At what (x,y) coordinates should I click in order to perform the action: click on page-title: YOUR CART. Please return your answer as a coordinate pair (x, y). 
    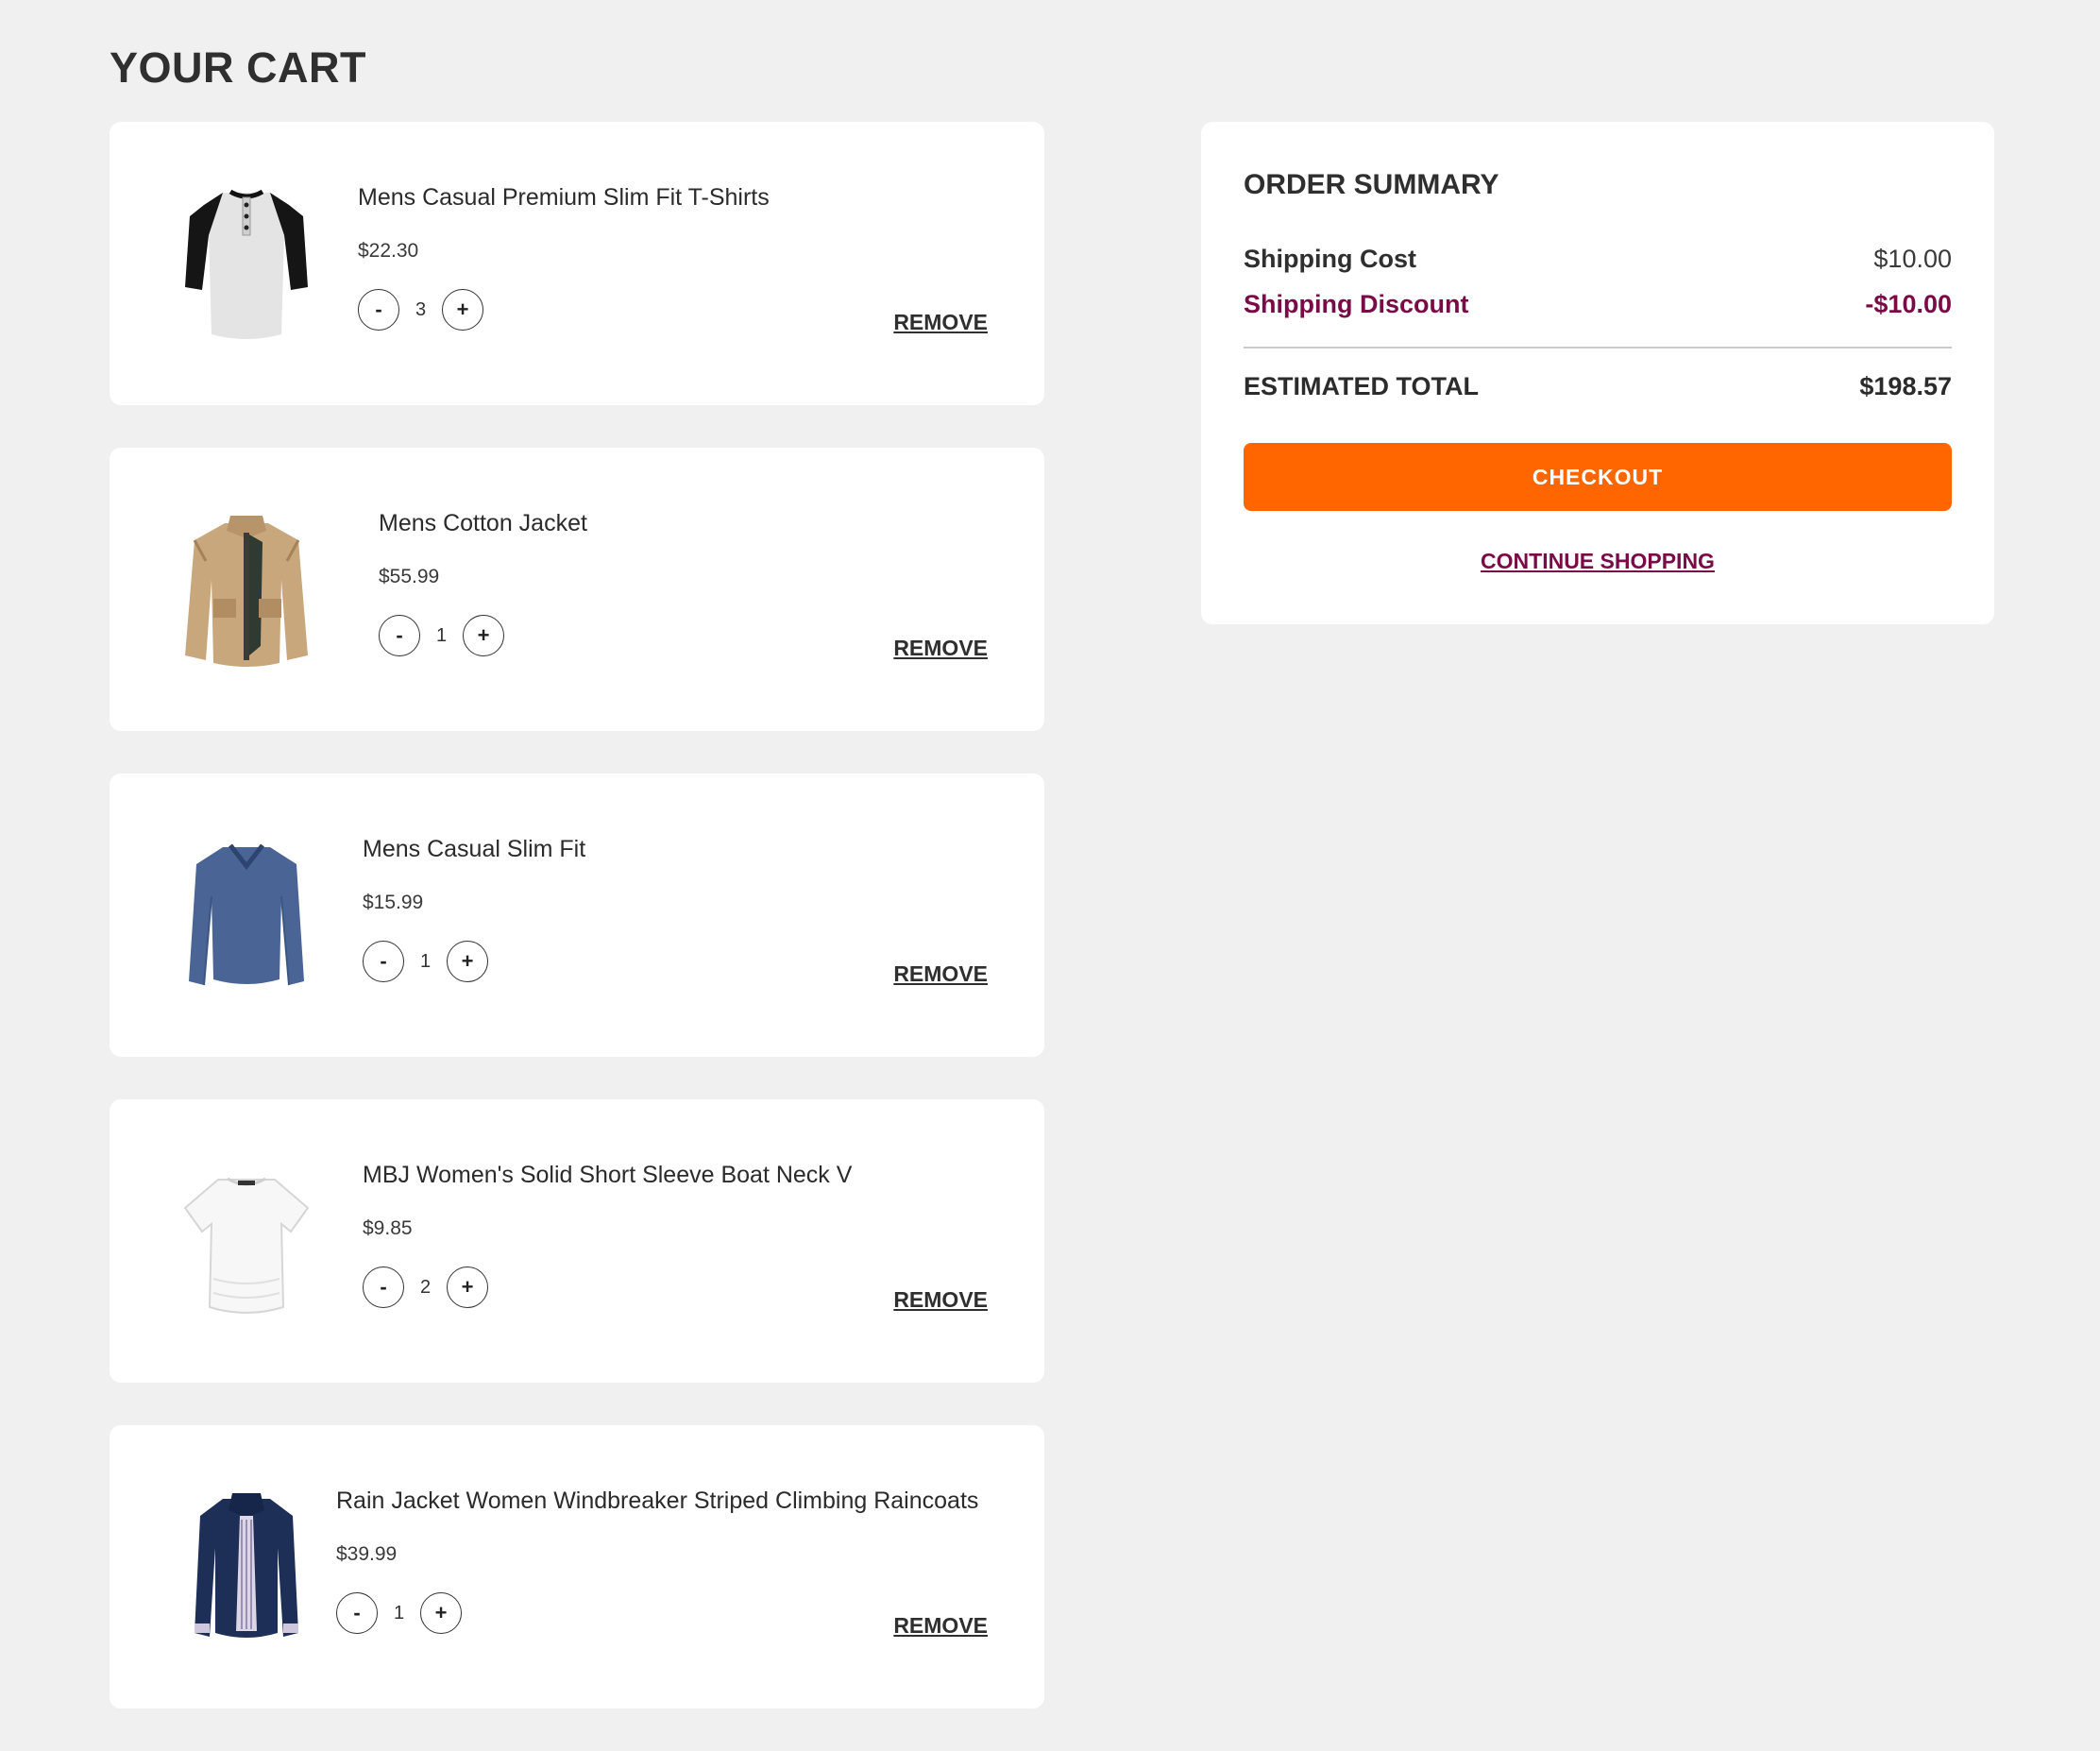
    Looking at the image, I should click on (238, 67).